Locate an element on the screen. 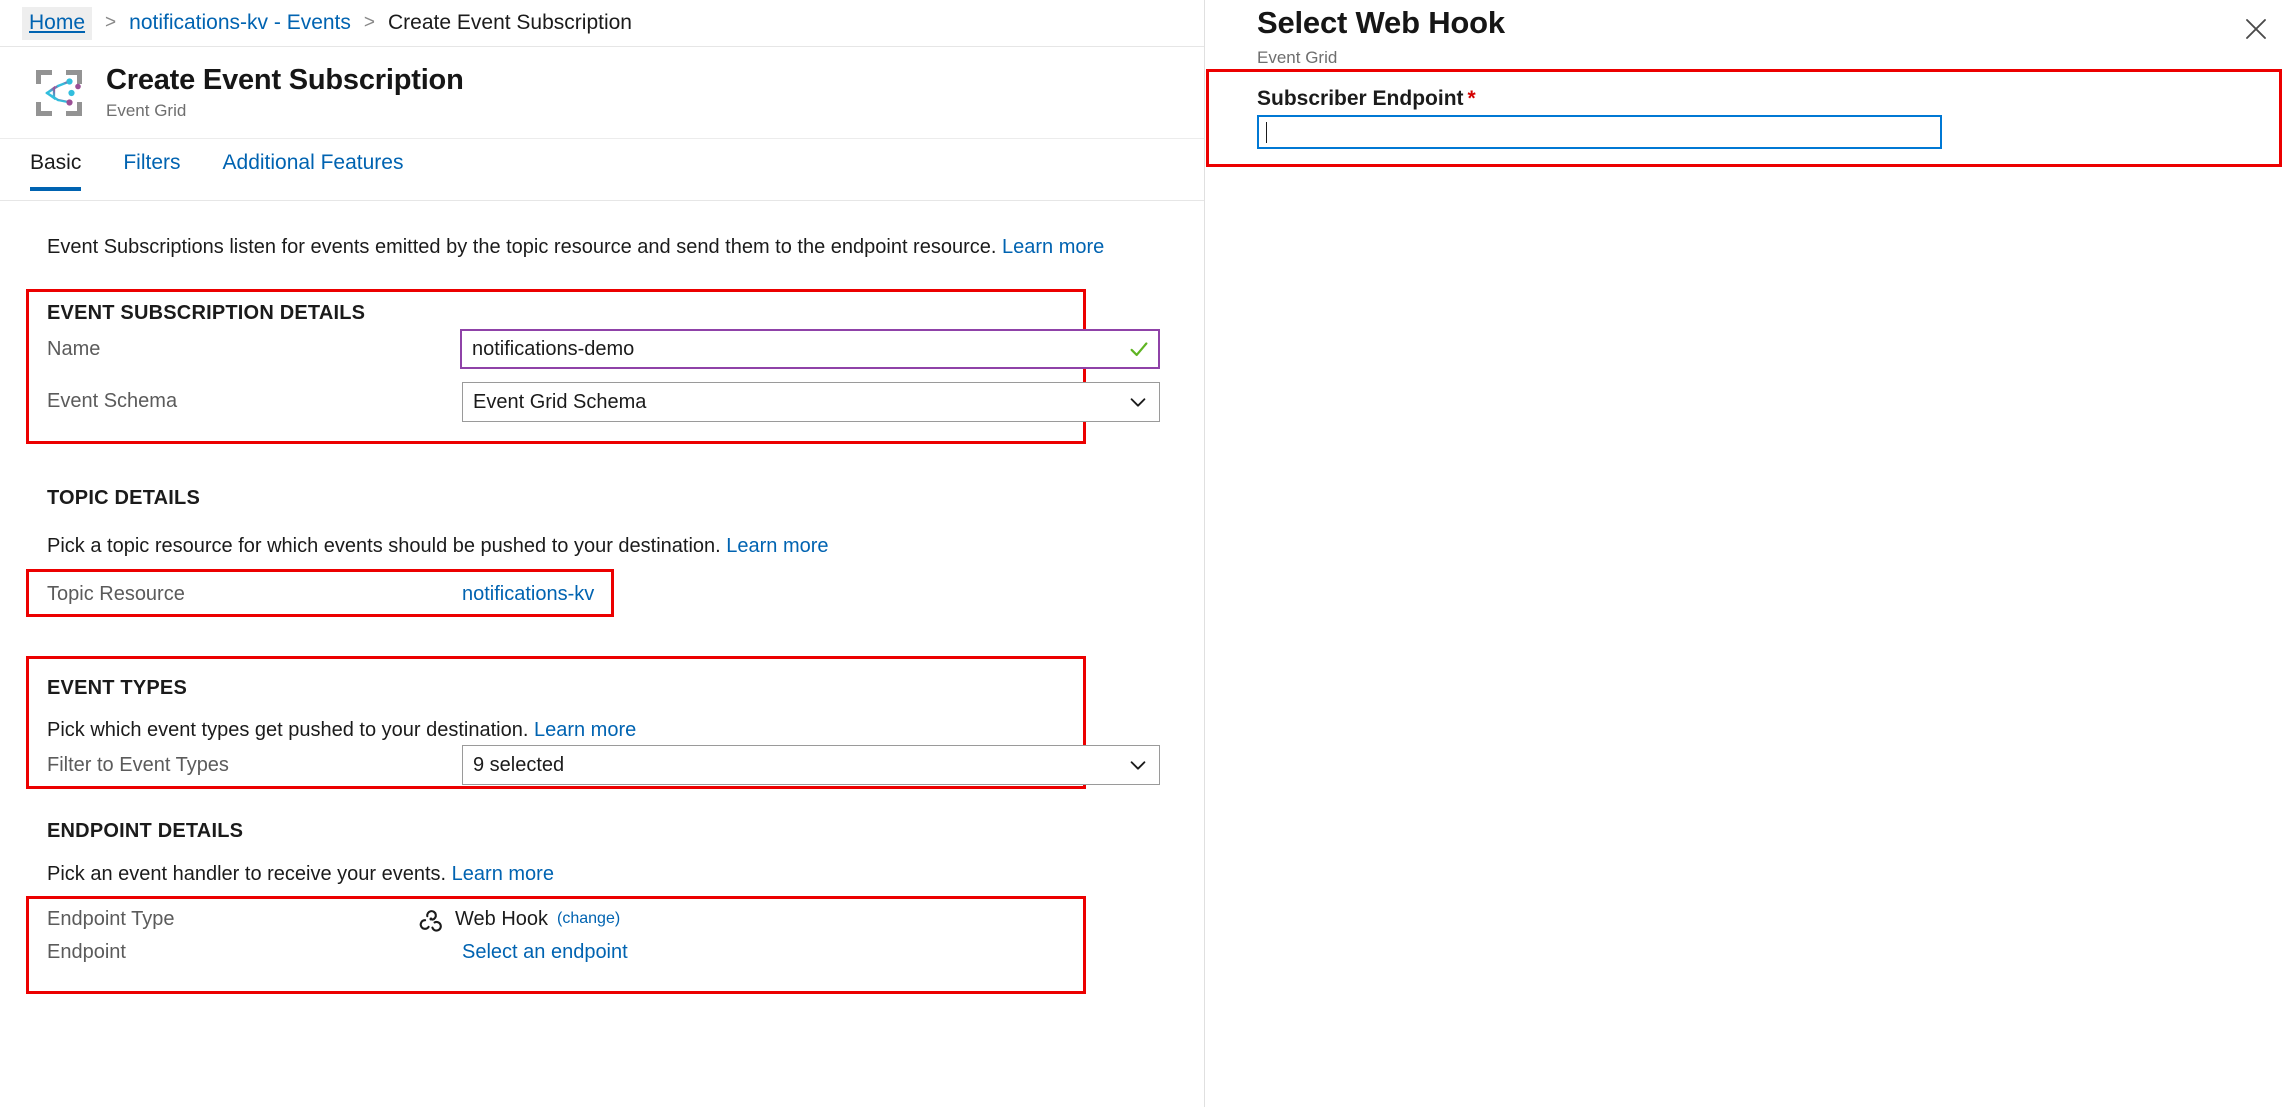 This screenshot has width=2293, height=1107. subscriber-endpoint-label: Subscriber Endpoint * is located at coordinates (1366, 99).